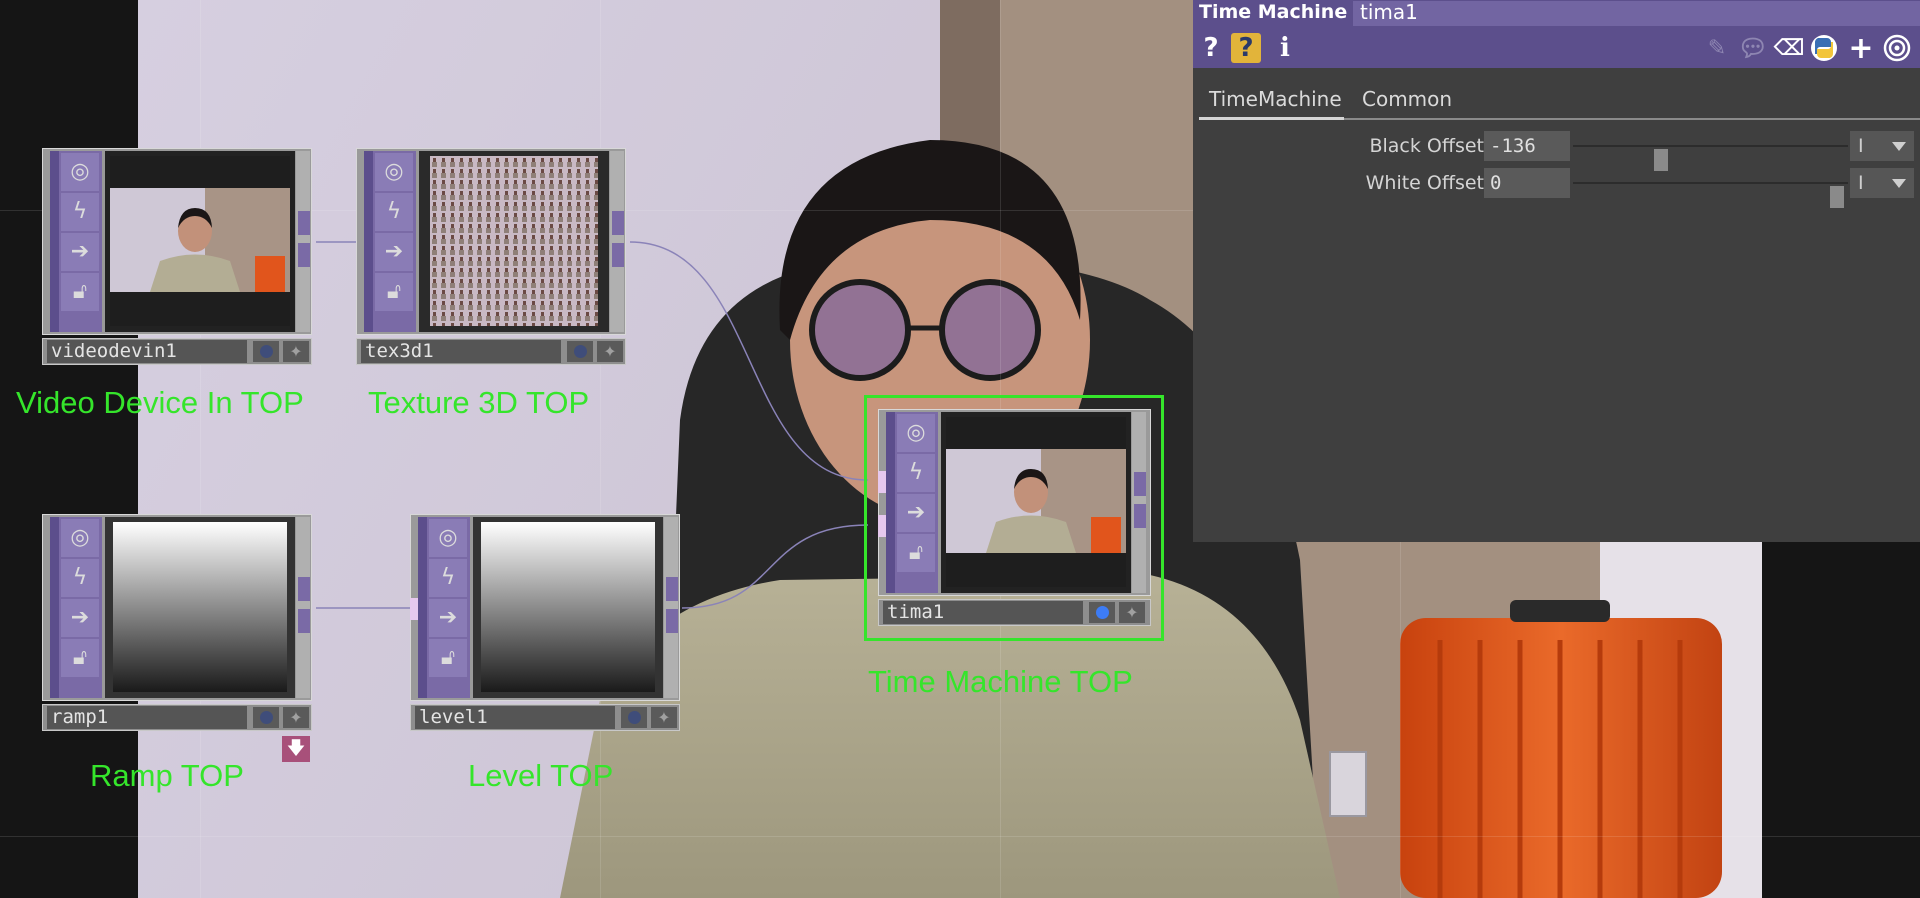 This screenshot has width=1920, height=898. What do you see at coordinates (479, 402) in the screenshot?
I see `node-caption: Texture 3D TOP` at bounding box center [479, 402].